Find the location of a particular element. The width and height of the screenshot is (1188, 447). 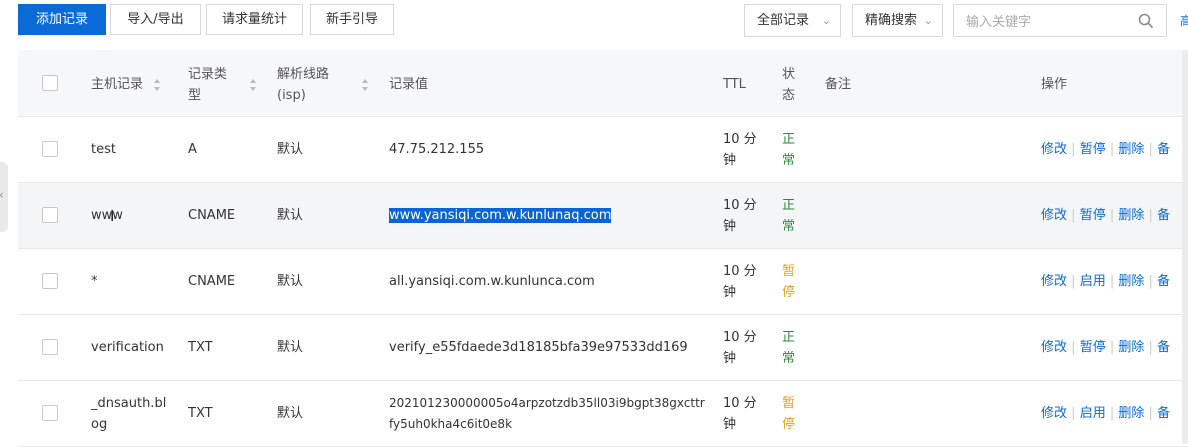

search-mode-select: 精确搜索 ⌄ is located at coordinates (897, 20).